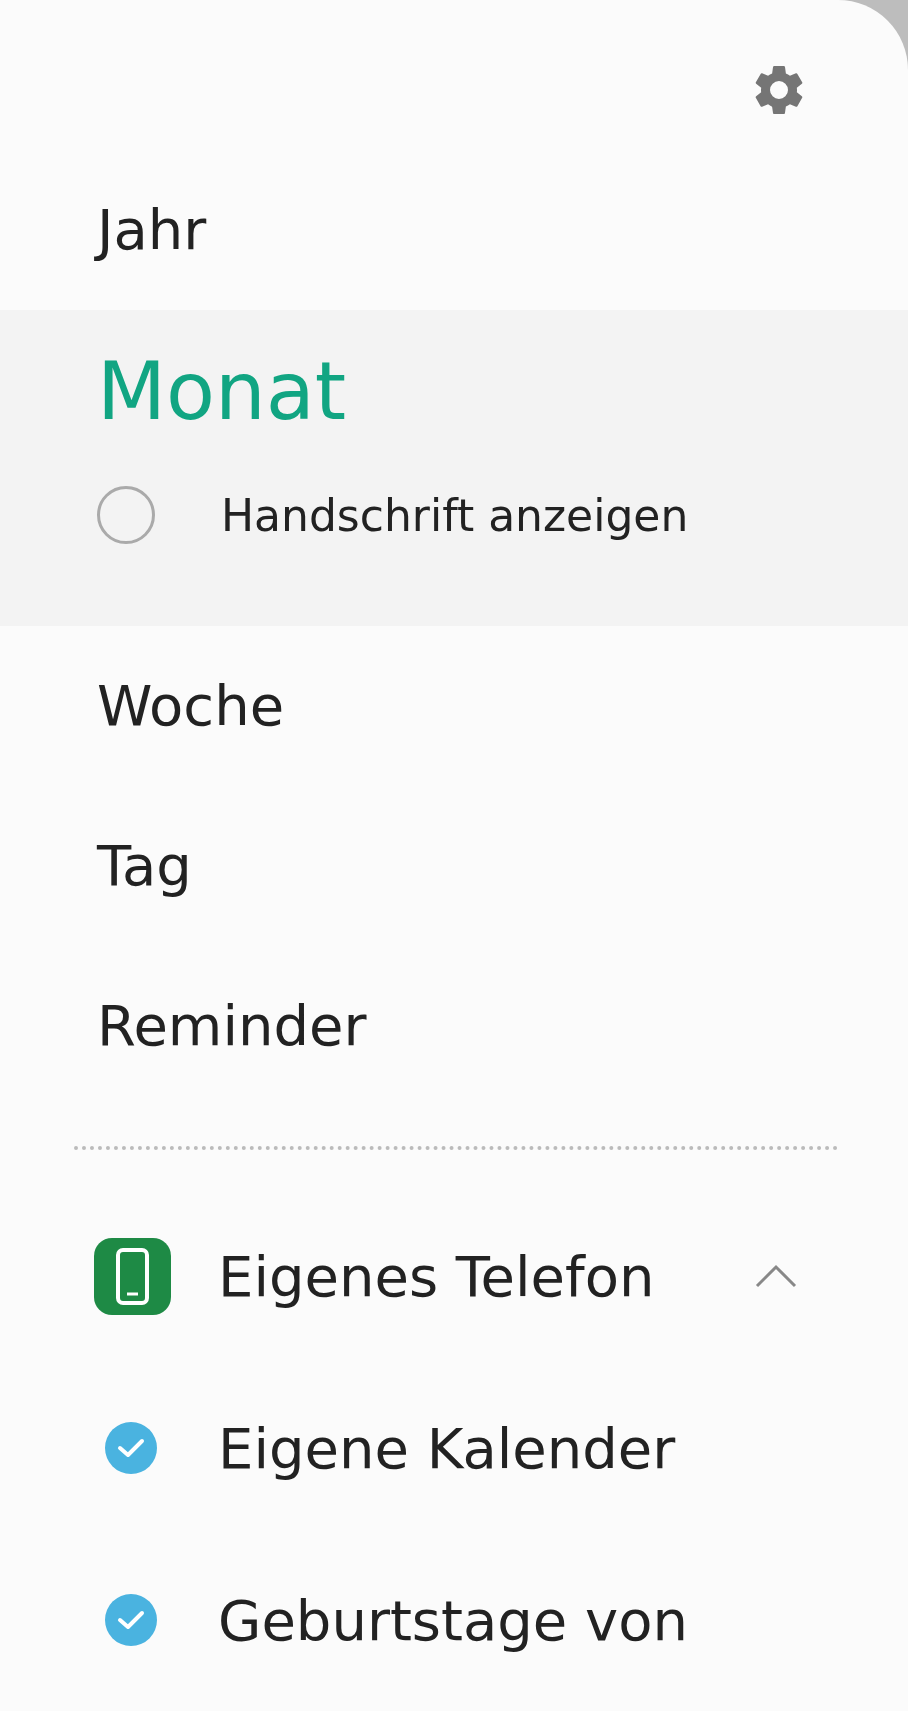 The width and height of the screenshot is (908, 1711). What do you see at coordinates (454, 230) in the screenshot?
I see `view-menu-item: Jahr` at bounding box center [454, 230].